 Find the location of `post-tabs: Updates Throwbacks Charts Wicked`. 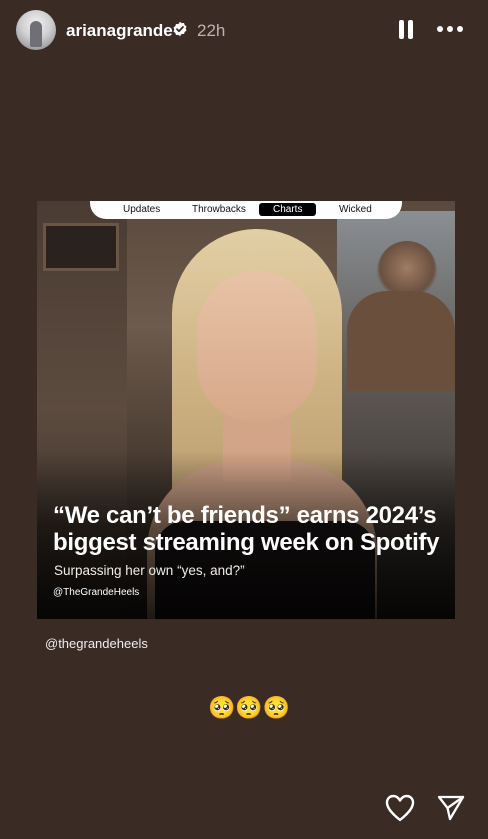

post-tabs: Updates Throwbacks Charts Wicked is located at coordinates (246, 210).